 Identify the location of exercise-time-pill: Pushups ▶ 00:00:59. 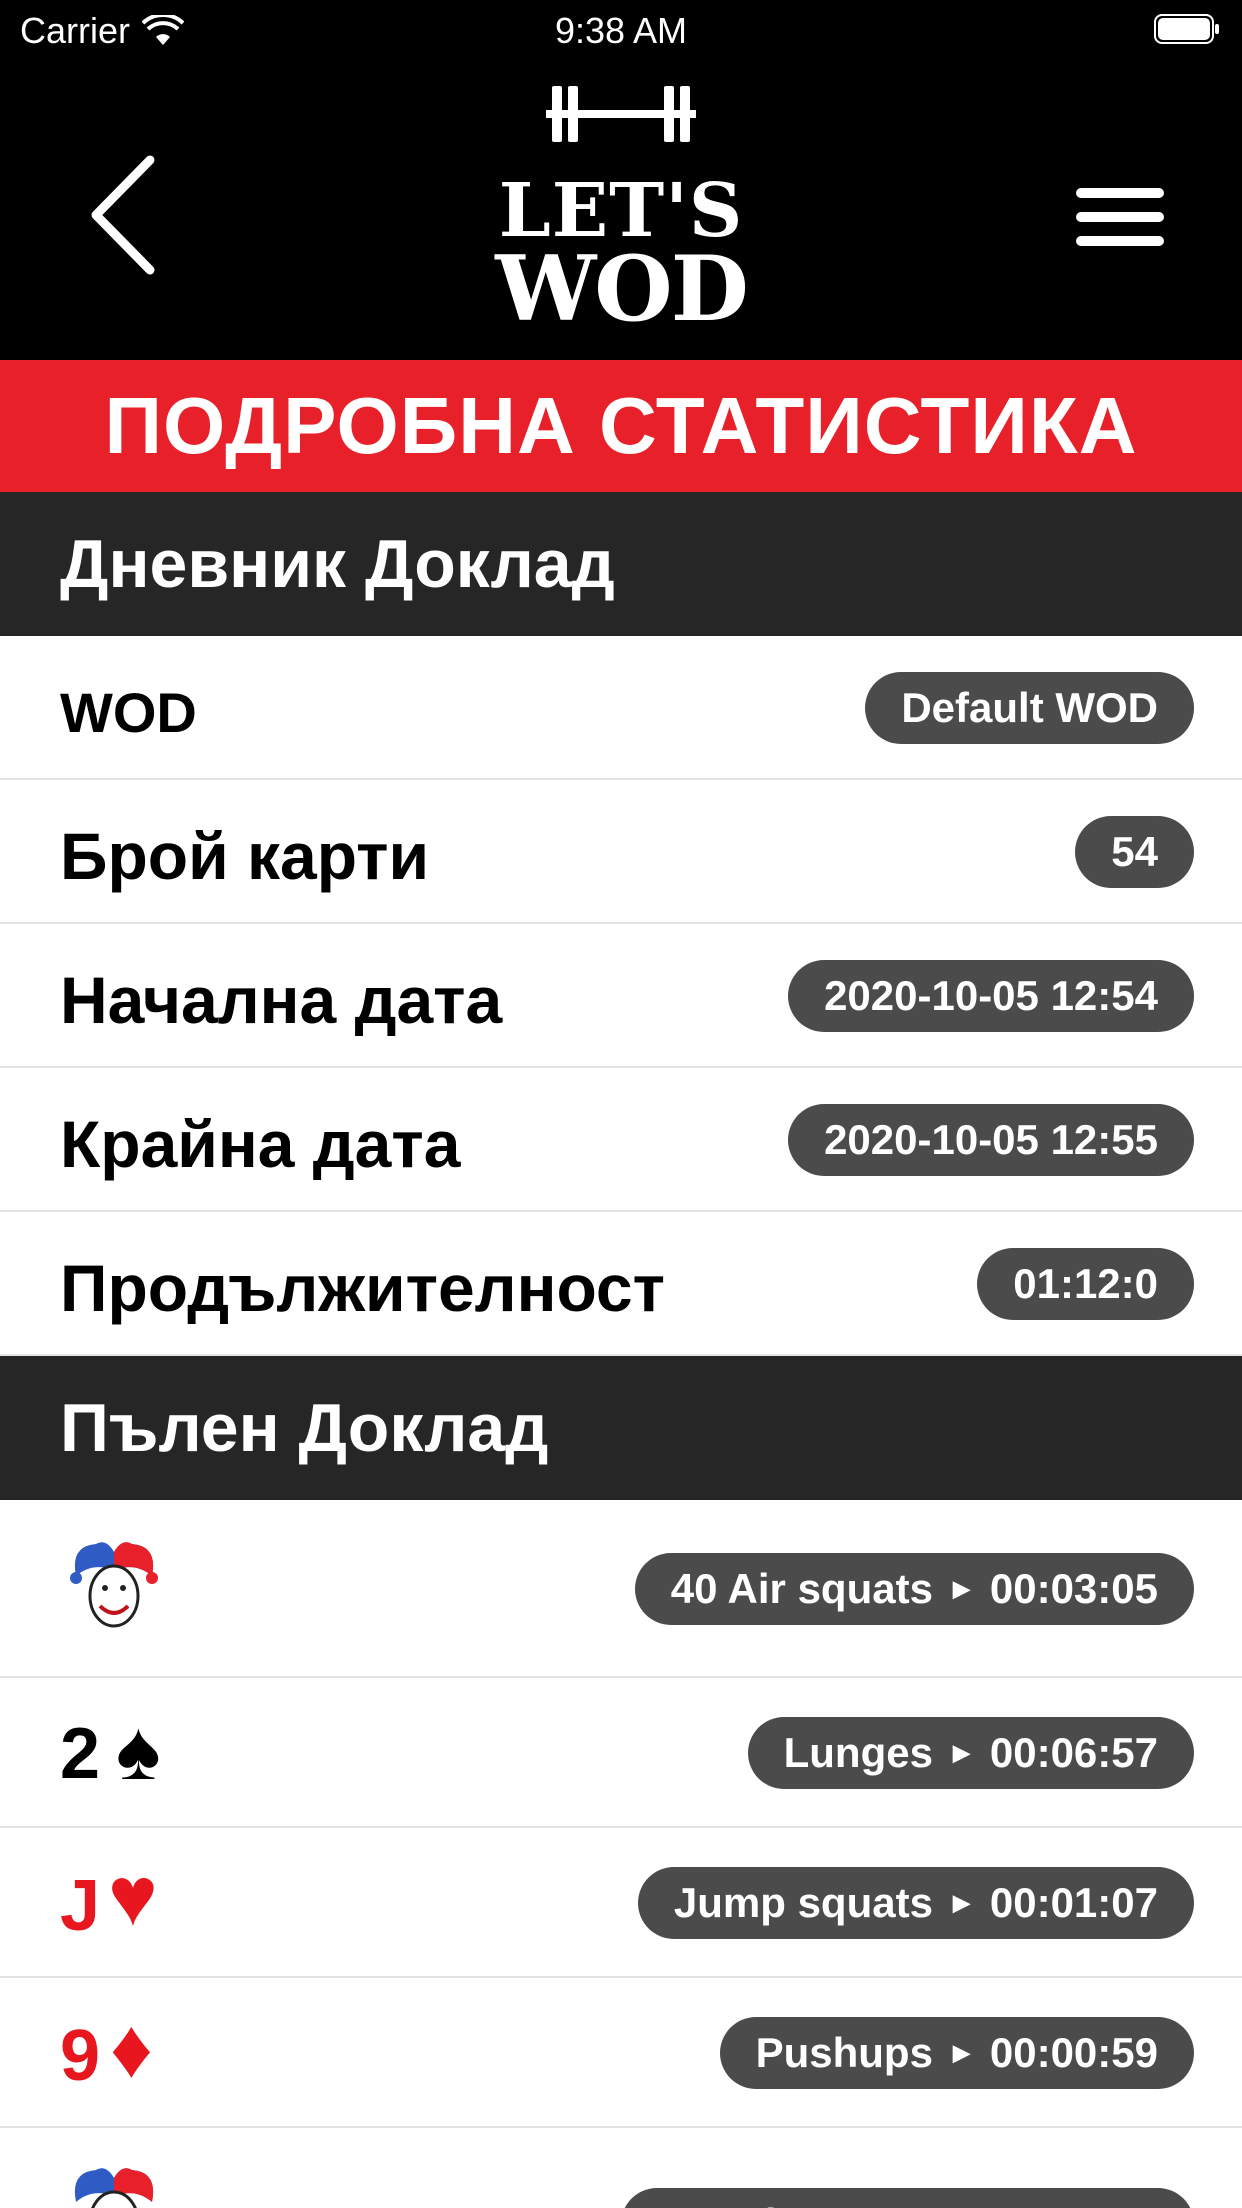
(956, 2053).